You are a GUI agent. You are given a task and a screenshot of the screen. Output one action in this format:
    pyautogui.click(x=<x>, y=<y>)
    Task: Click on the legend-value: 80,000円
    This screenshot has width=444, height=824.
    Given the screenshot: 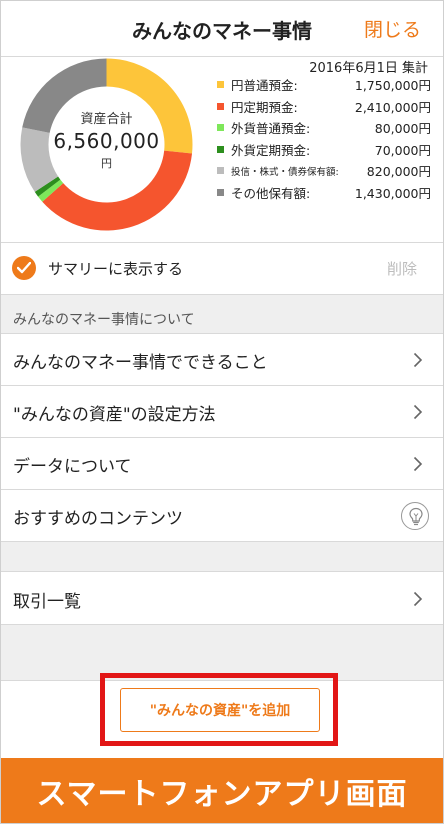 What is the action you would take?
    pyautogui.click(x=402, y=129)
    